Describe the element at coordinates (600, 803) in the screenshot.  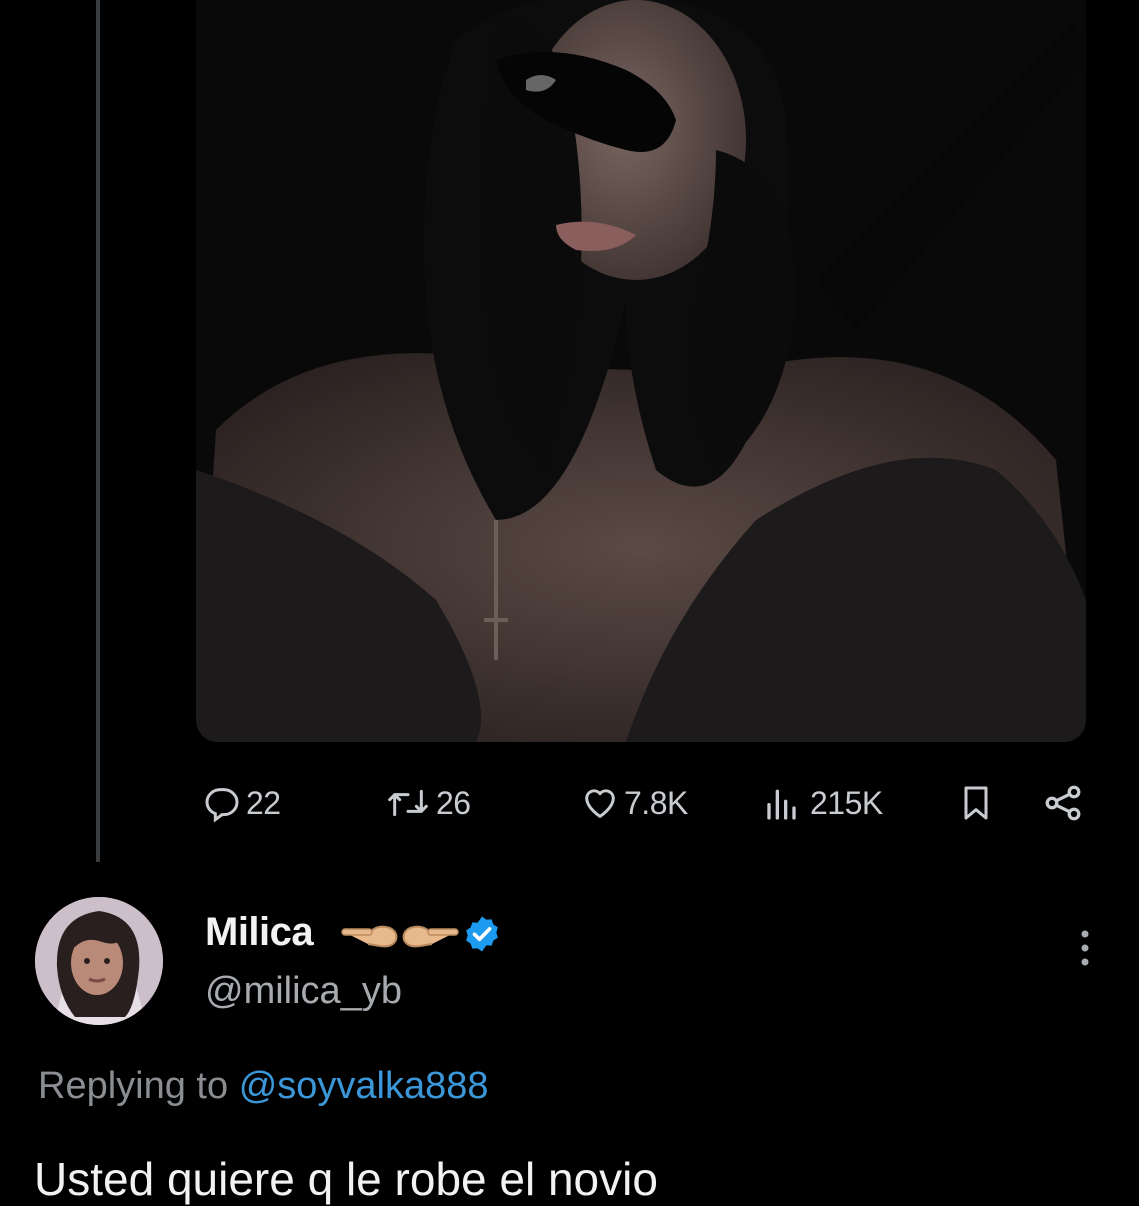
I see `like-icon` at that location.